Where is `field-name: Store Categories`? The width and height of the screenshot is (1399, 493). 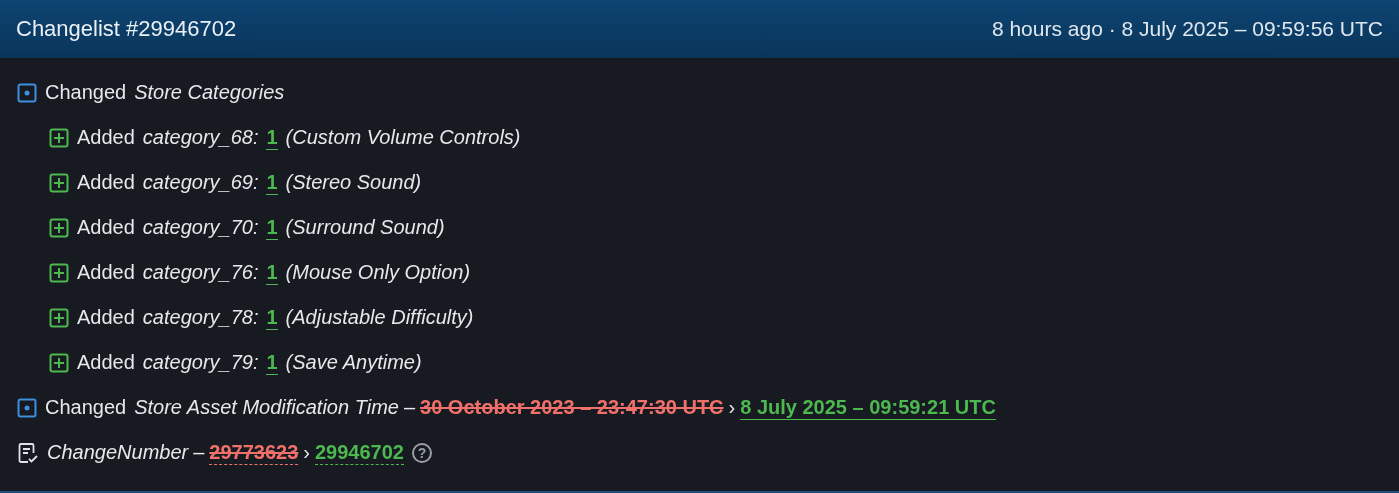
field-name: Store Categories is located at coordinates (209, 92).